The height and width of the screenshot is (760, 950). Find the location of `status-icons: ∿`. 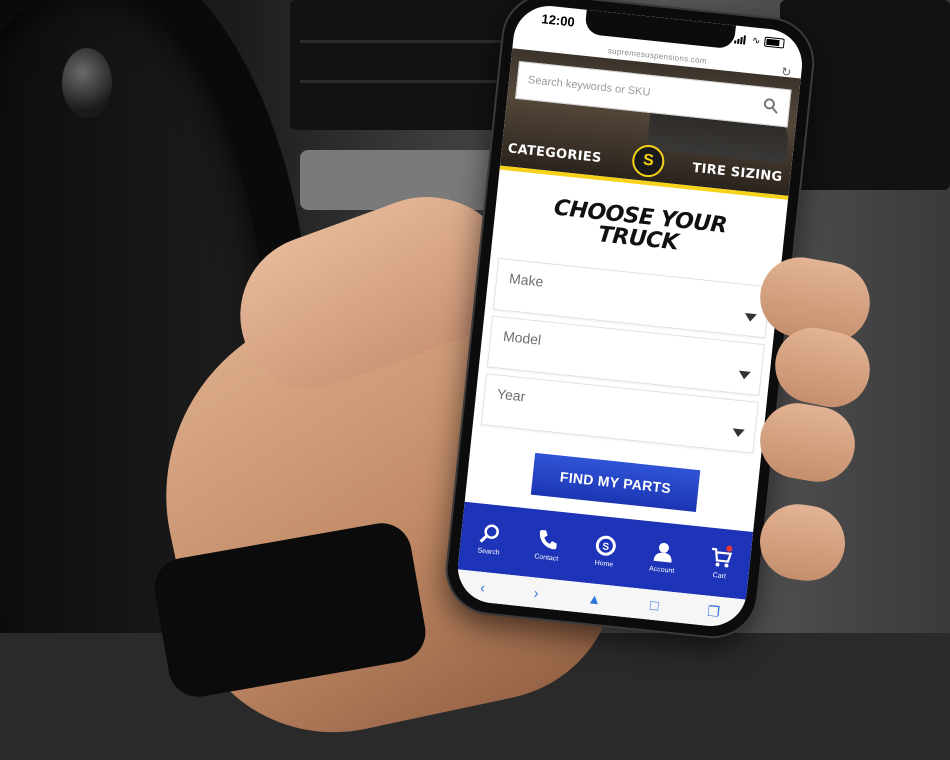

status-icons: ∿ is located at coordinates (759, 41).